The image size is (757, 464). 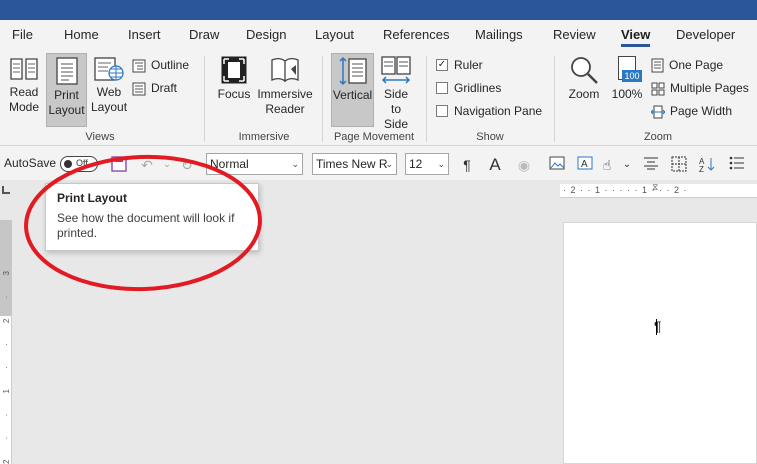 What do you see at coordinates (374, 137) in the screenshot?
I see `page-movement-group-label: Page Movement` at bounding box center [374, 137].